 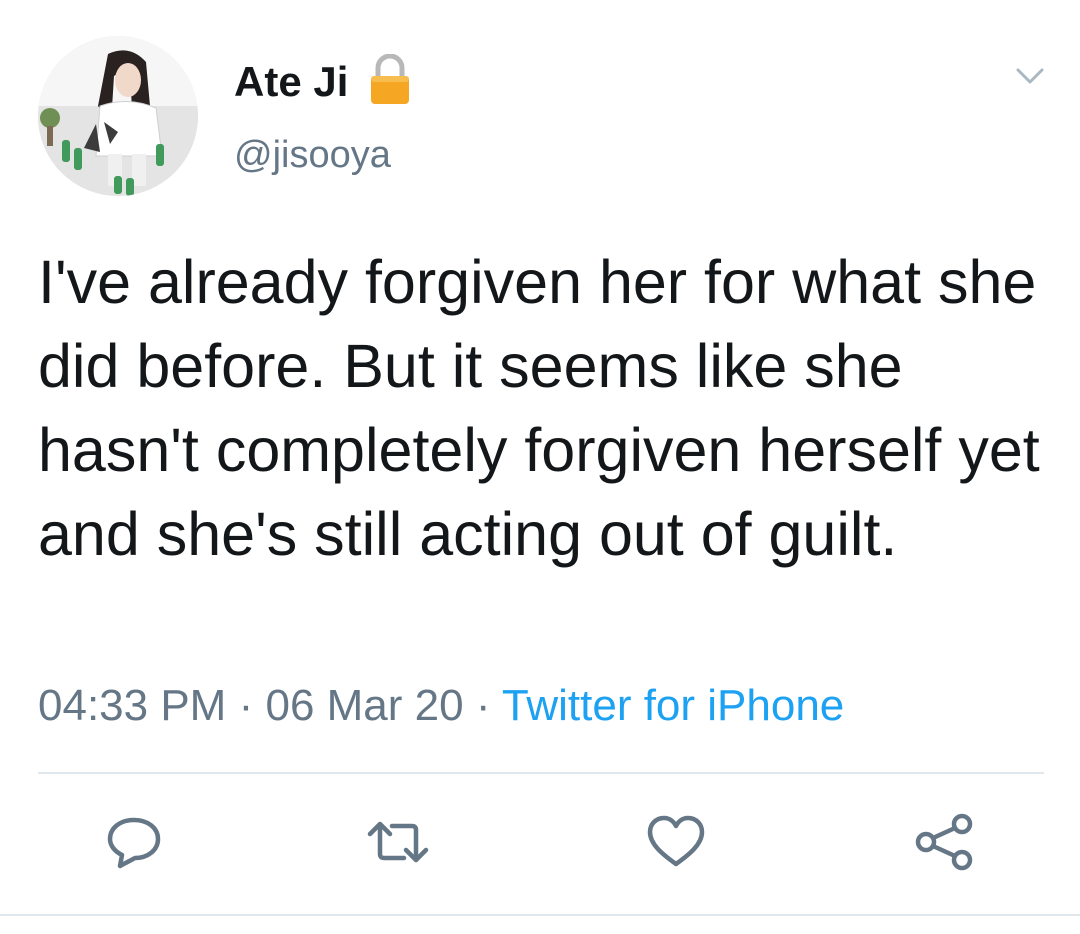 I want to click on retweet-button, so click(x=398, y=842).